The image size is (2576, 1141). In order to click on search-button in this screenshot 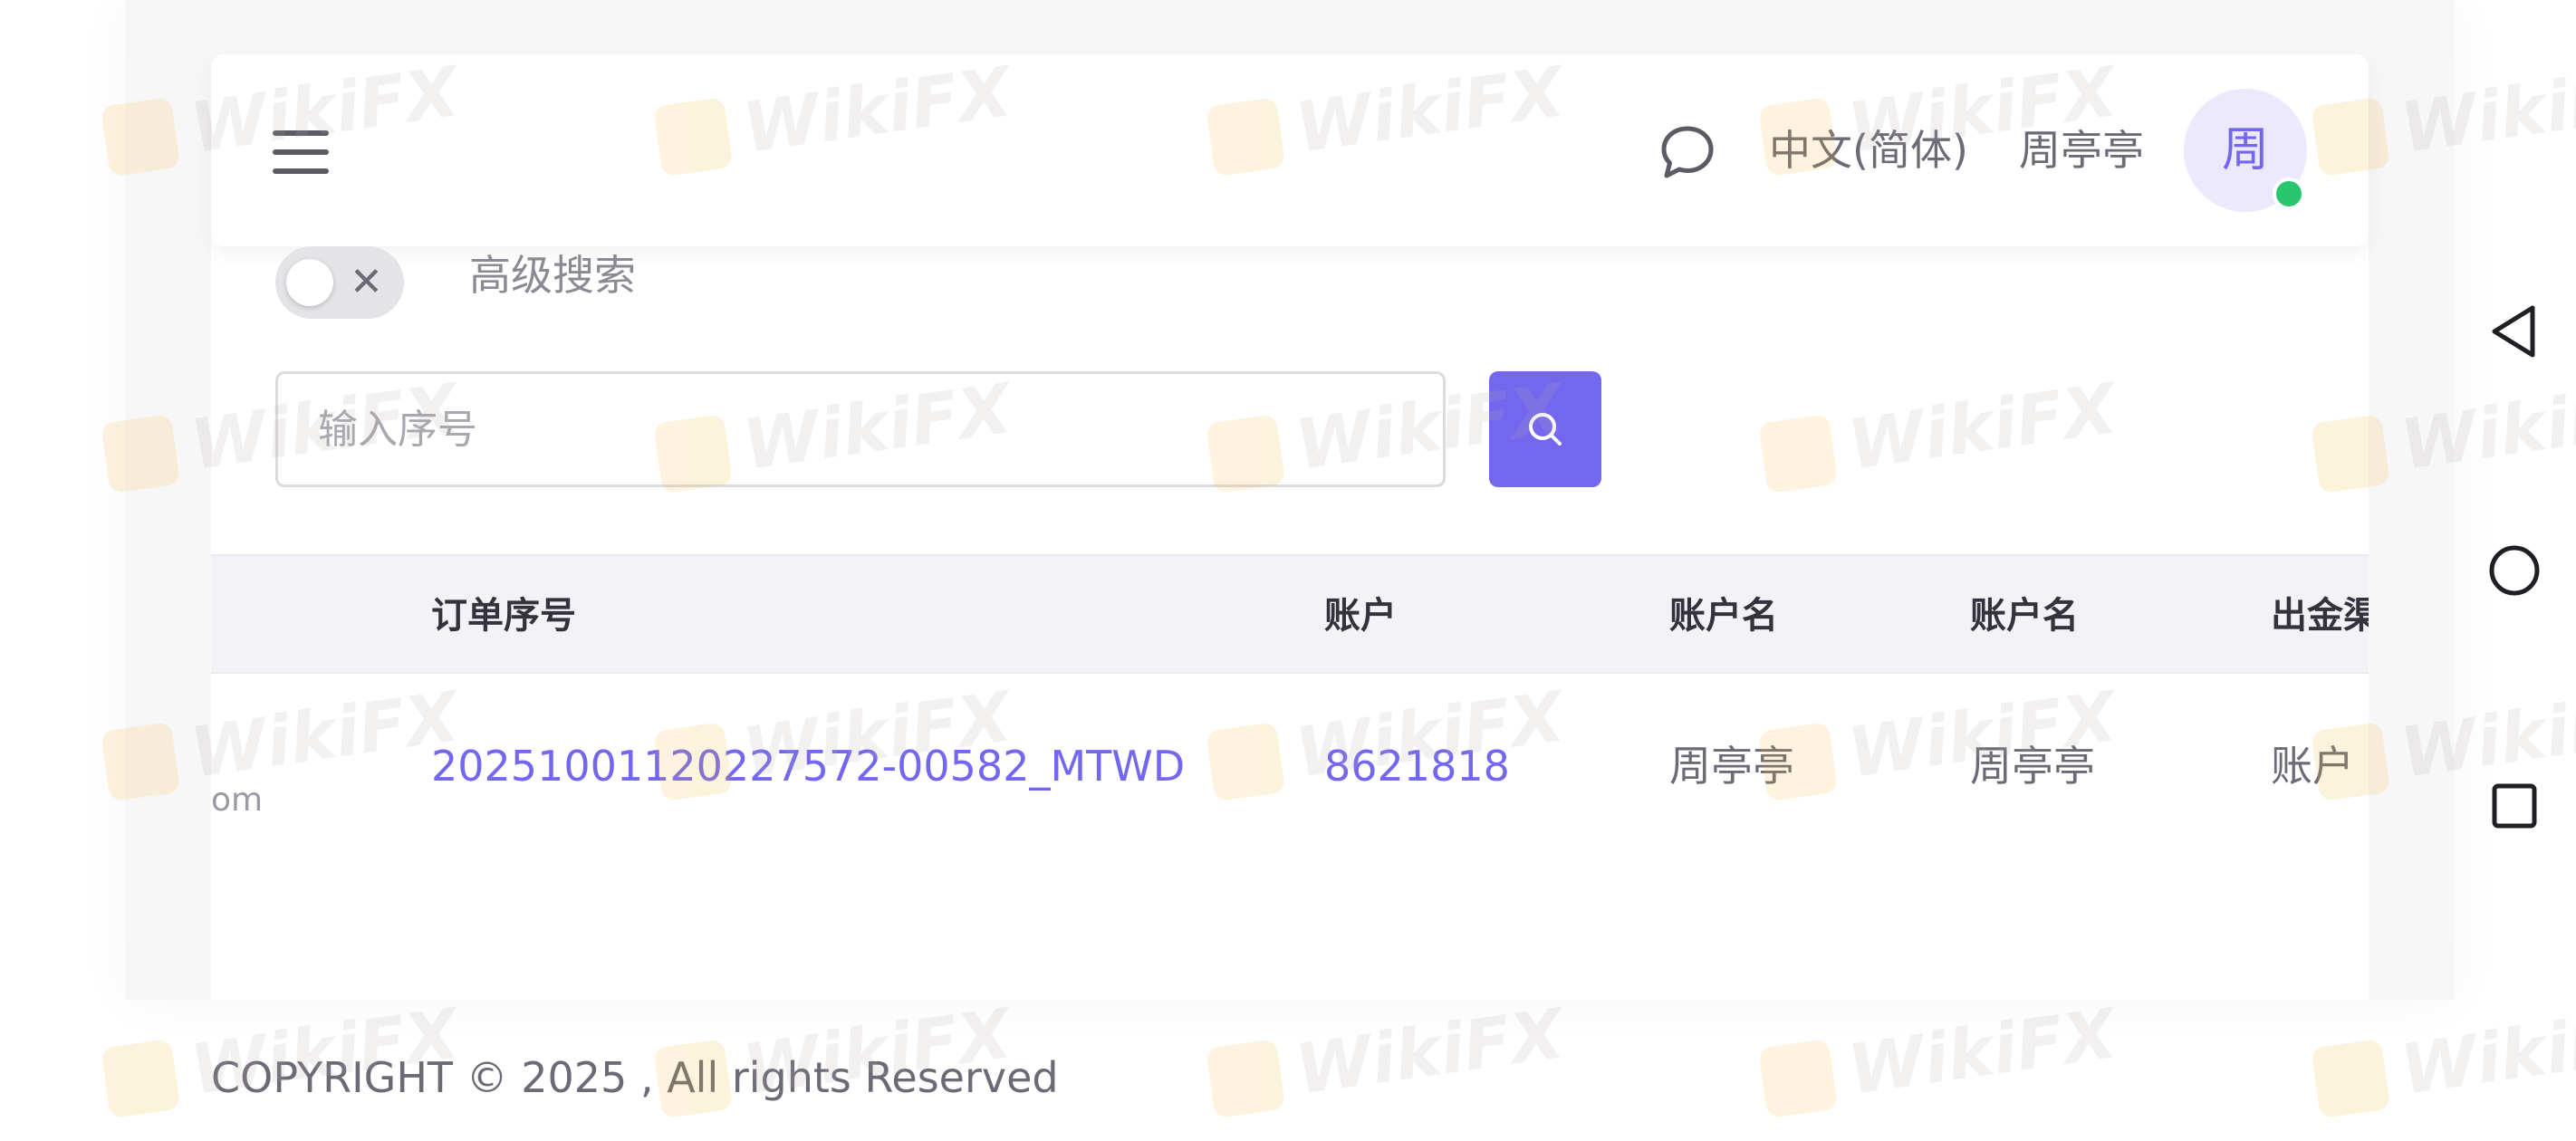, I will do `click(1545, 429)`.